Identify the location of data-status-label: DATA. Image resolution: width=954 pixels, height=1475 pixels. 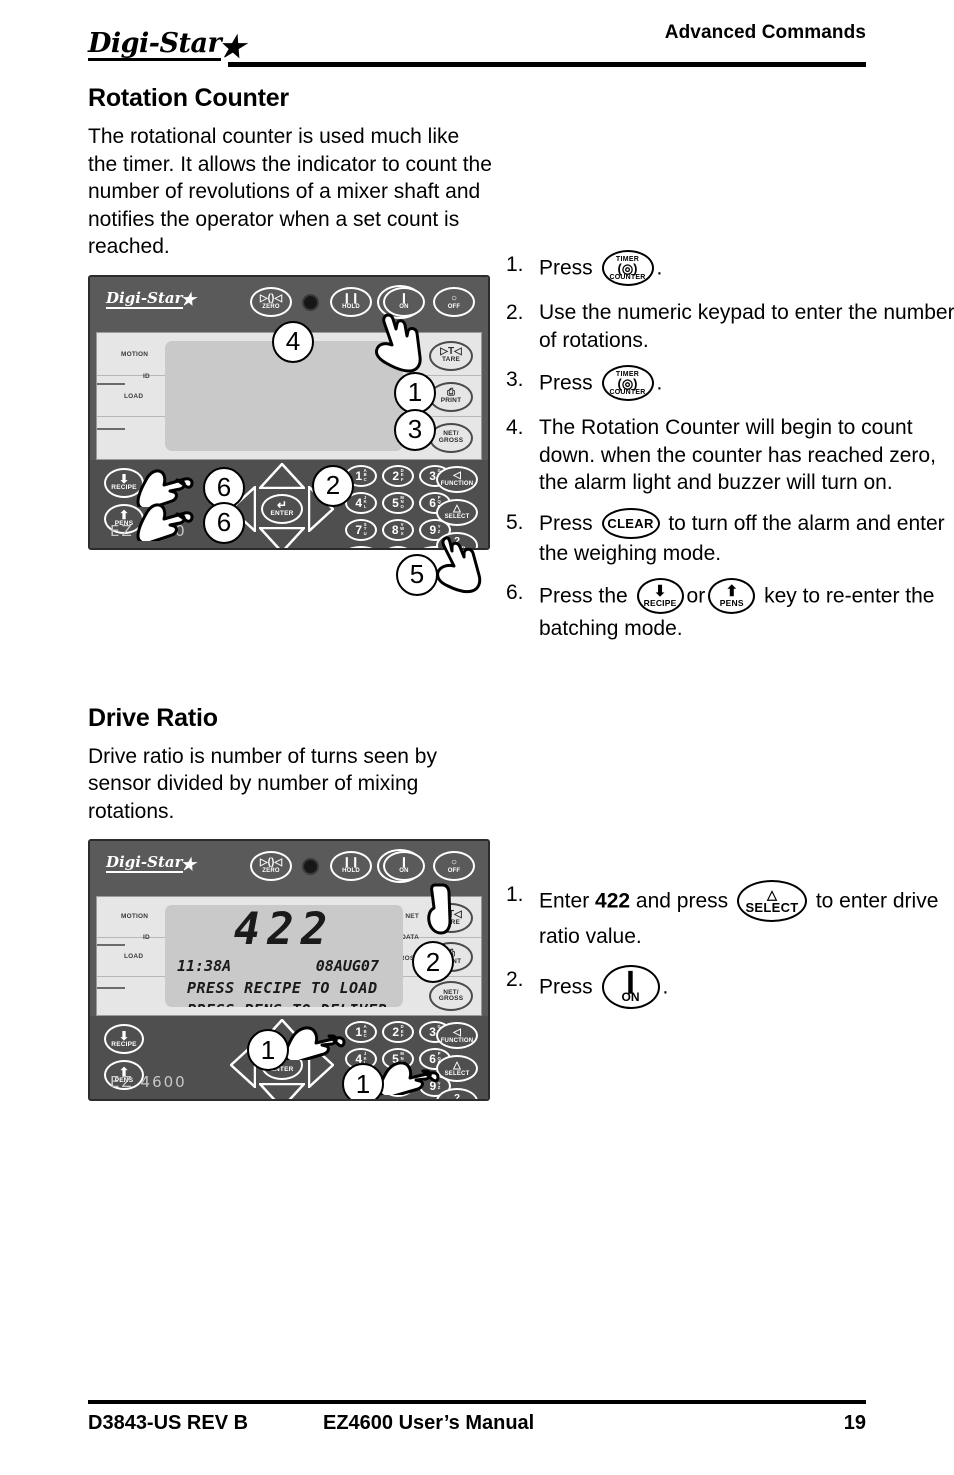
(410, 937).